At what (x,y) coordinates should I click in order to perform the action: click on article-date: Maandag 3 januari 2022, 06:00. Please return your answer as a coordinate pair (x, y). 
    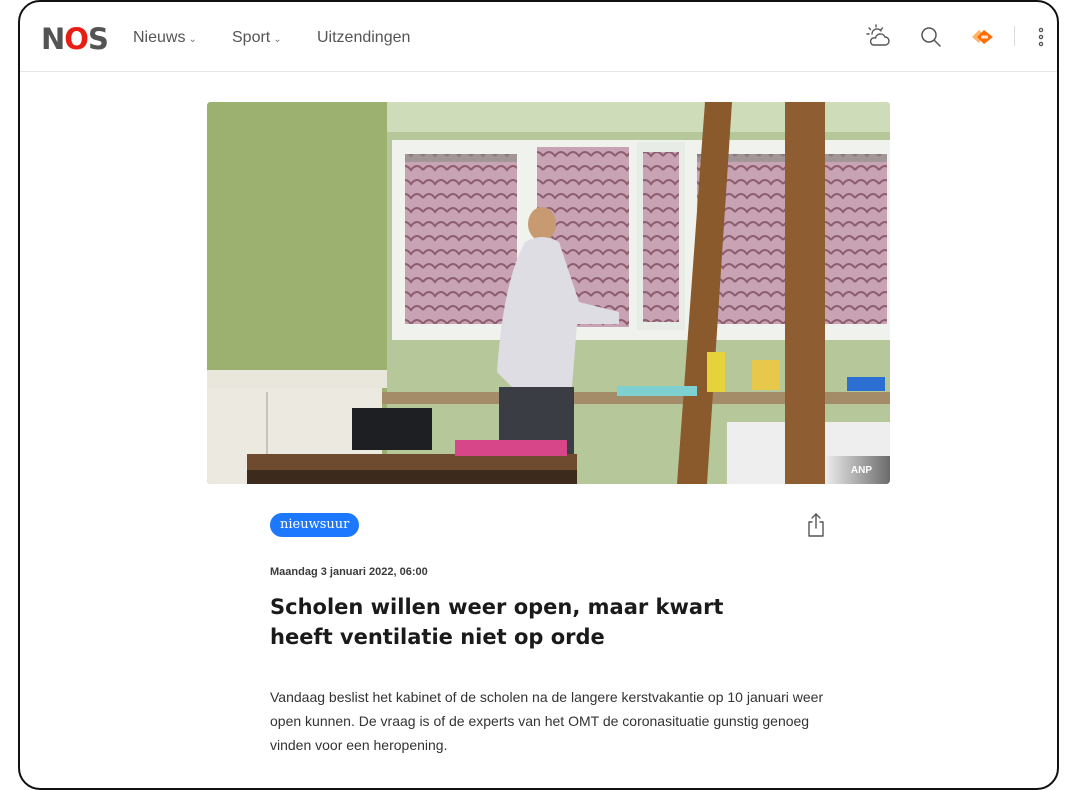
    Looking at the image, I should click on (349, 572).